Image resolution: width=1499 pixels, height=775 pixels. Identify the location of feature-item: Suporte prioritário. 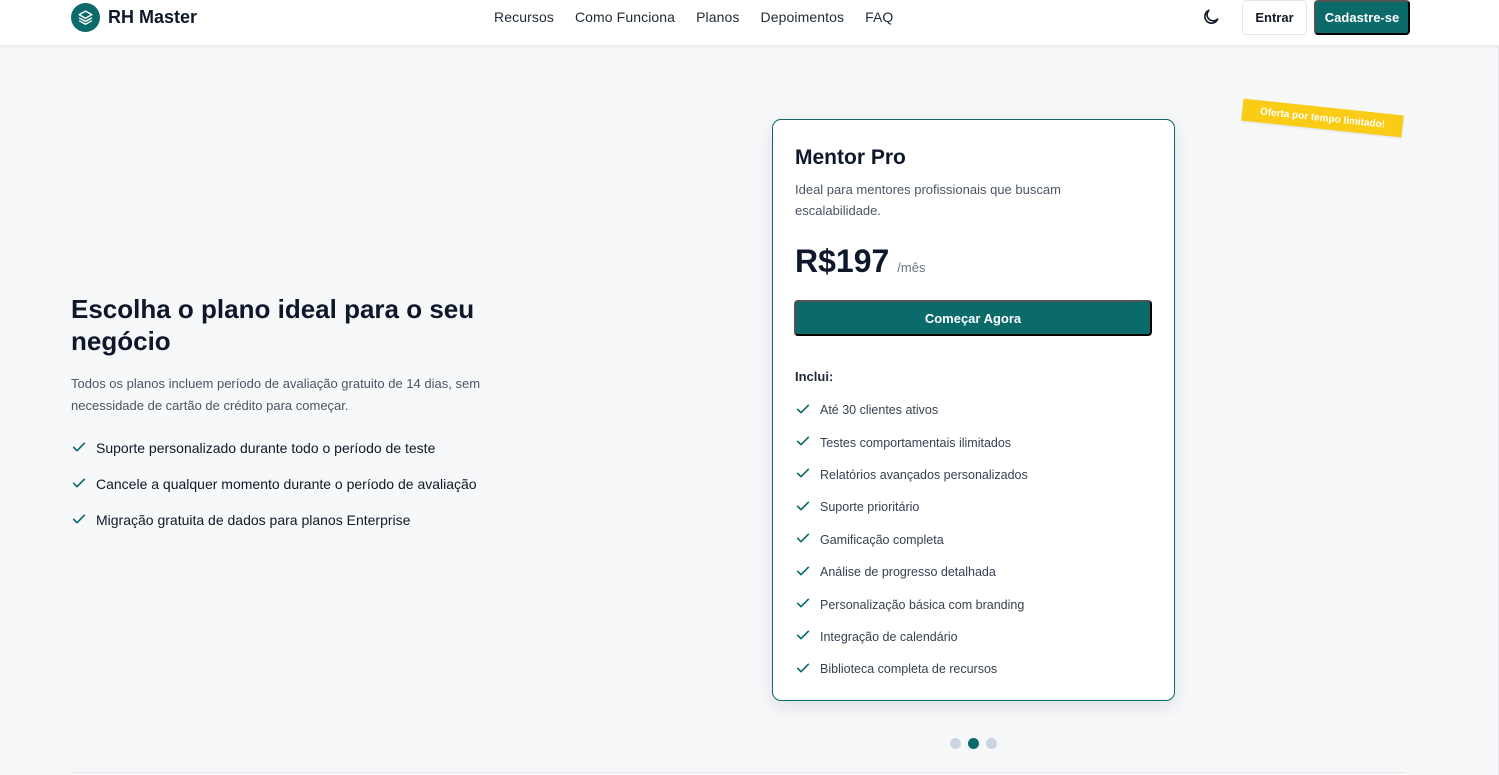
(911, 507).